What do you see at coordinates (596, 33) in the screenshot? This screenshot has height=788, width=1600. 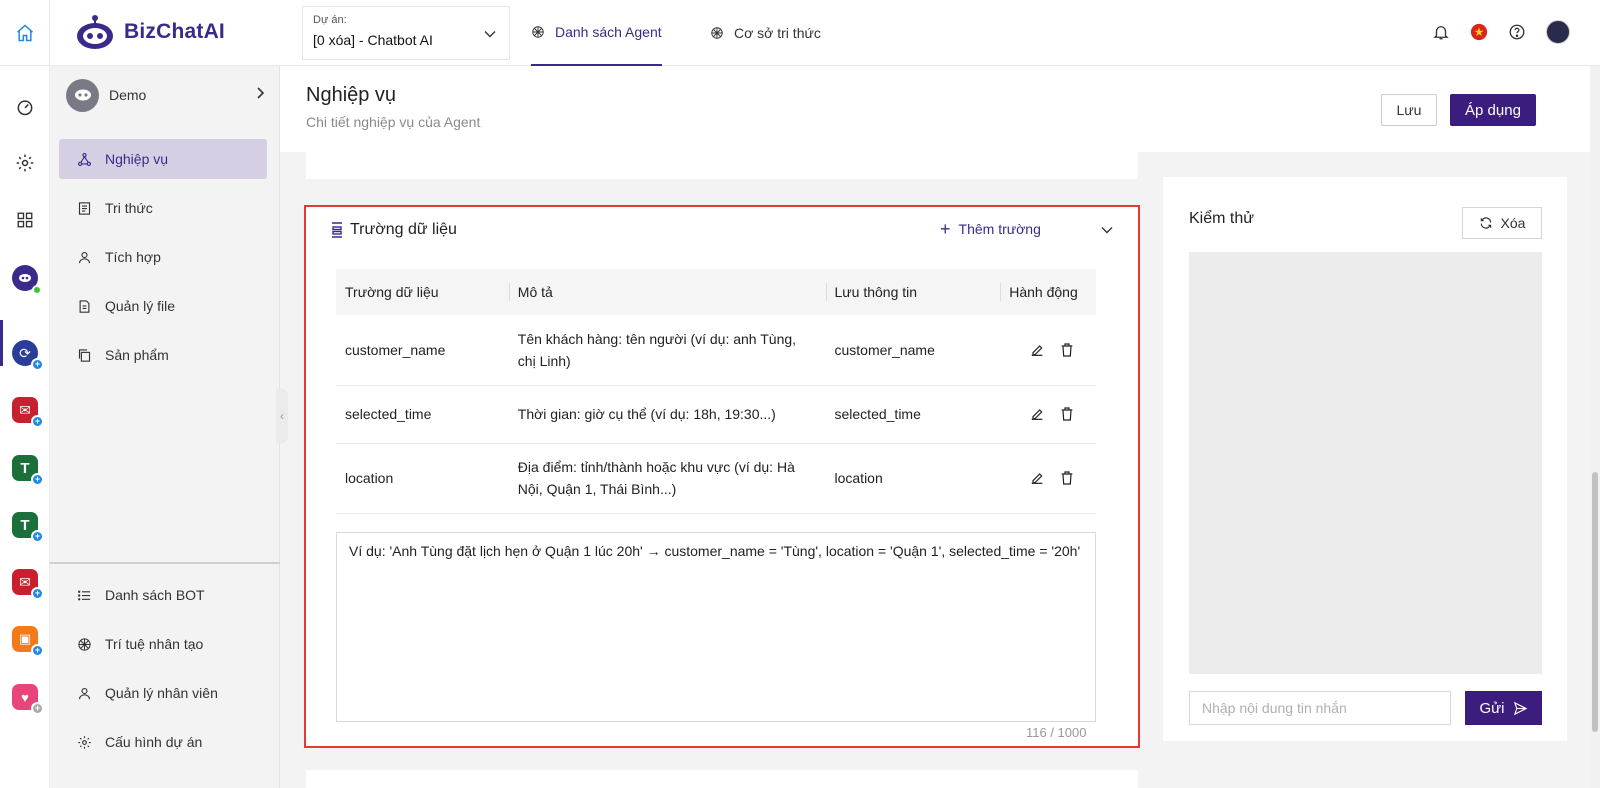 I see `tab-agent-list: Danh sách Agent` at bounding box center [596, 33].